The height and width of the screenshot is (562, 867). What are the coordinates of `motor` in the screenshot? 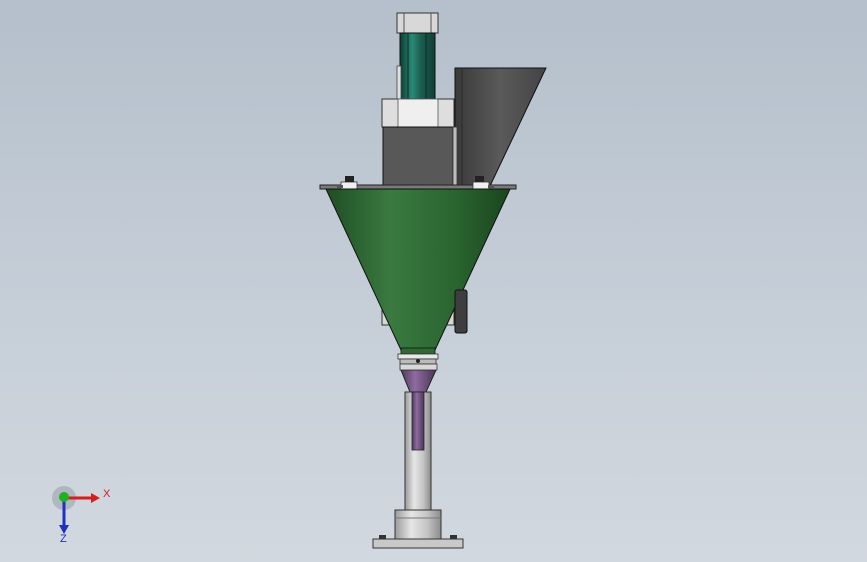 It's located at (417, 56).